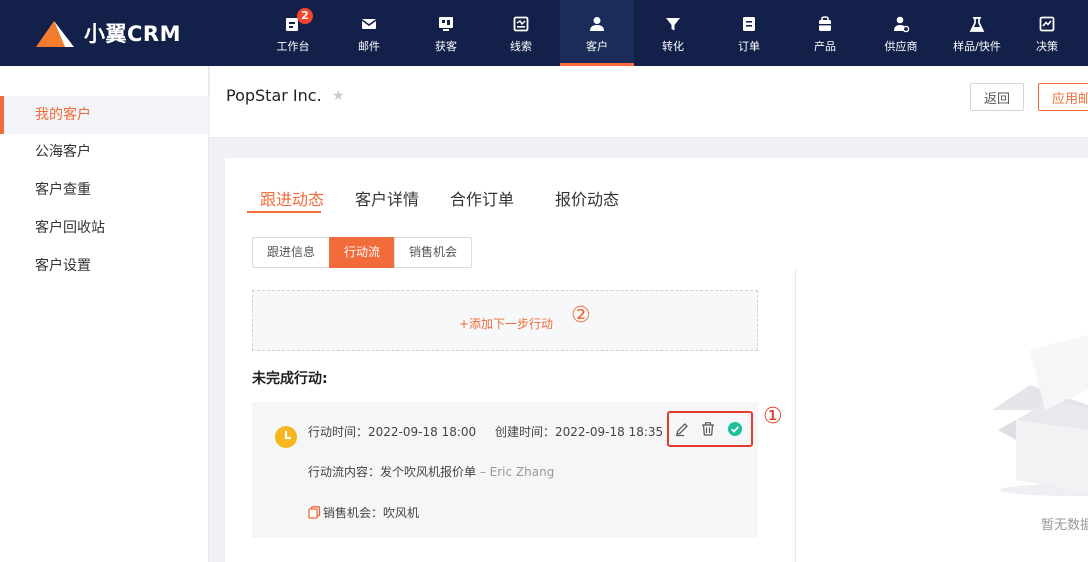 This screenshot has width=1088, height=562. What do you see at coordinates (293, 46) in the screenshot?
I see `nav-label: 工作台` at bounding box center [293, 46].